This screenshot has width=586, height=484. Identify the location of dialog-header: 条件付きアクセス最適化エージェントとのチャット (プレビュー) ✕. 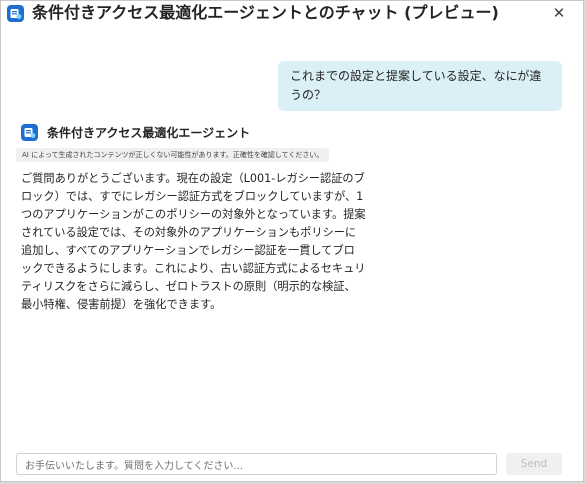
(295, 14).